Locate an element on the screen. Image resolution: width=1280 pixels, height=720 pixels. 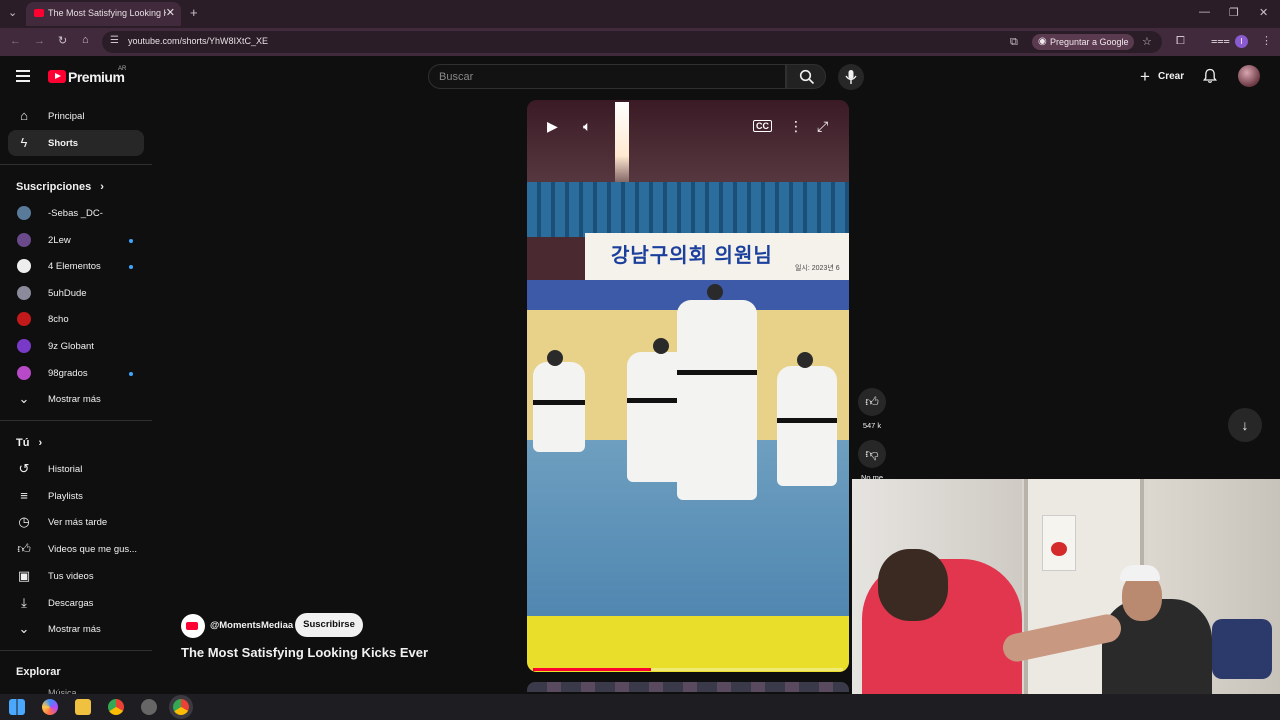
voice-search-button is located at coordinates (851, 77).